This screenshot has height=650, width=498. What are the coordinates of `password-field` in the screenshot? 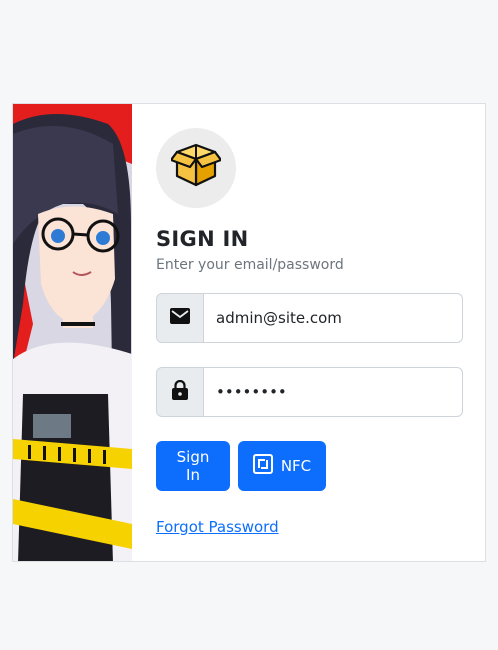 It's located at (333, 392).